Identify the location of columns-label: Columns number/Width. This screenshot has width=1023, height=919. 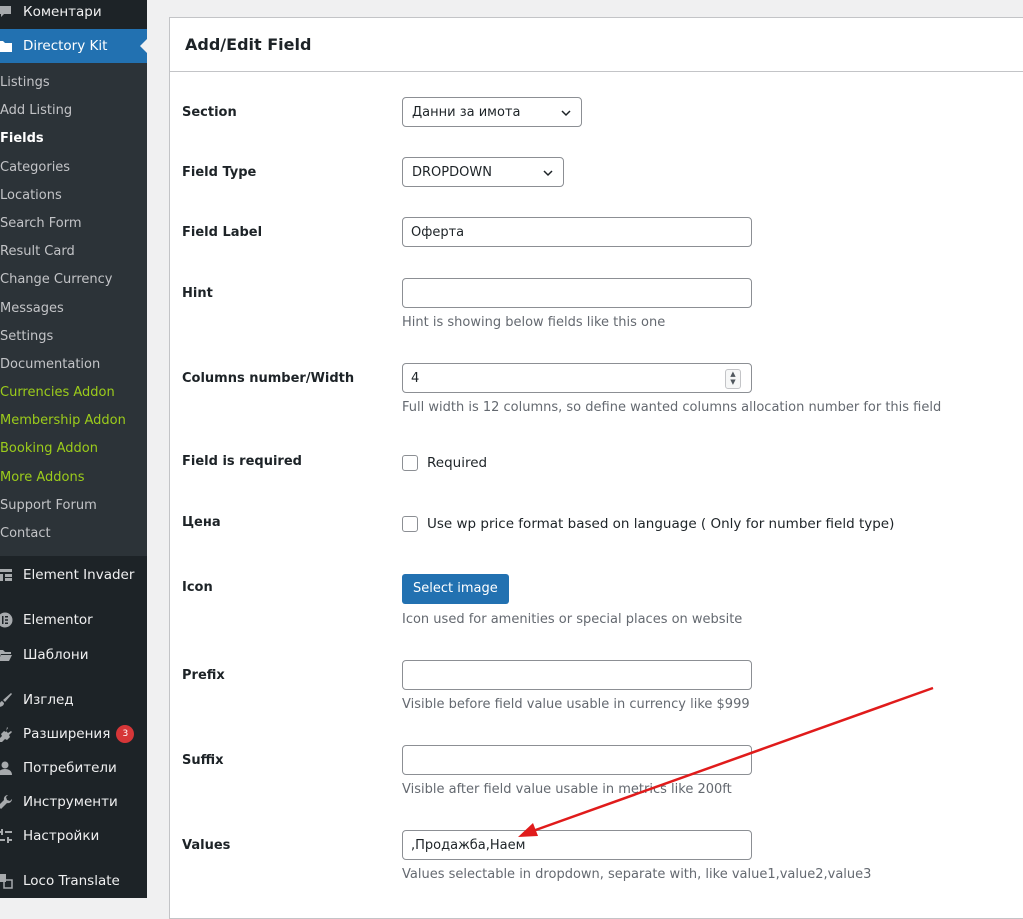
(268, 378).